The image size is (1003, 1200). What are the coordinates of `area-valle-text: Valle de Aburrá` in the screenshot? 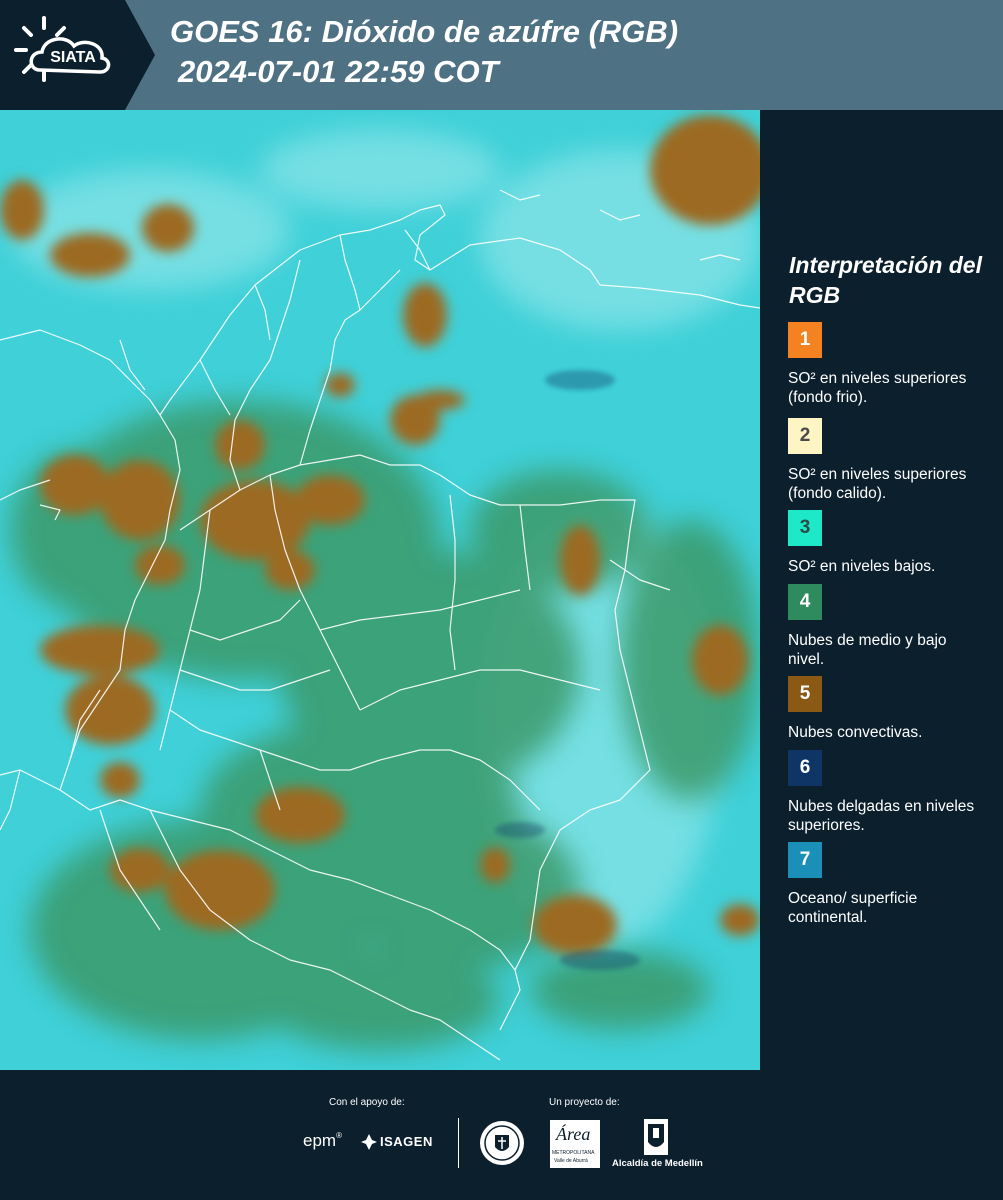 It's located at (571, 1161).